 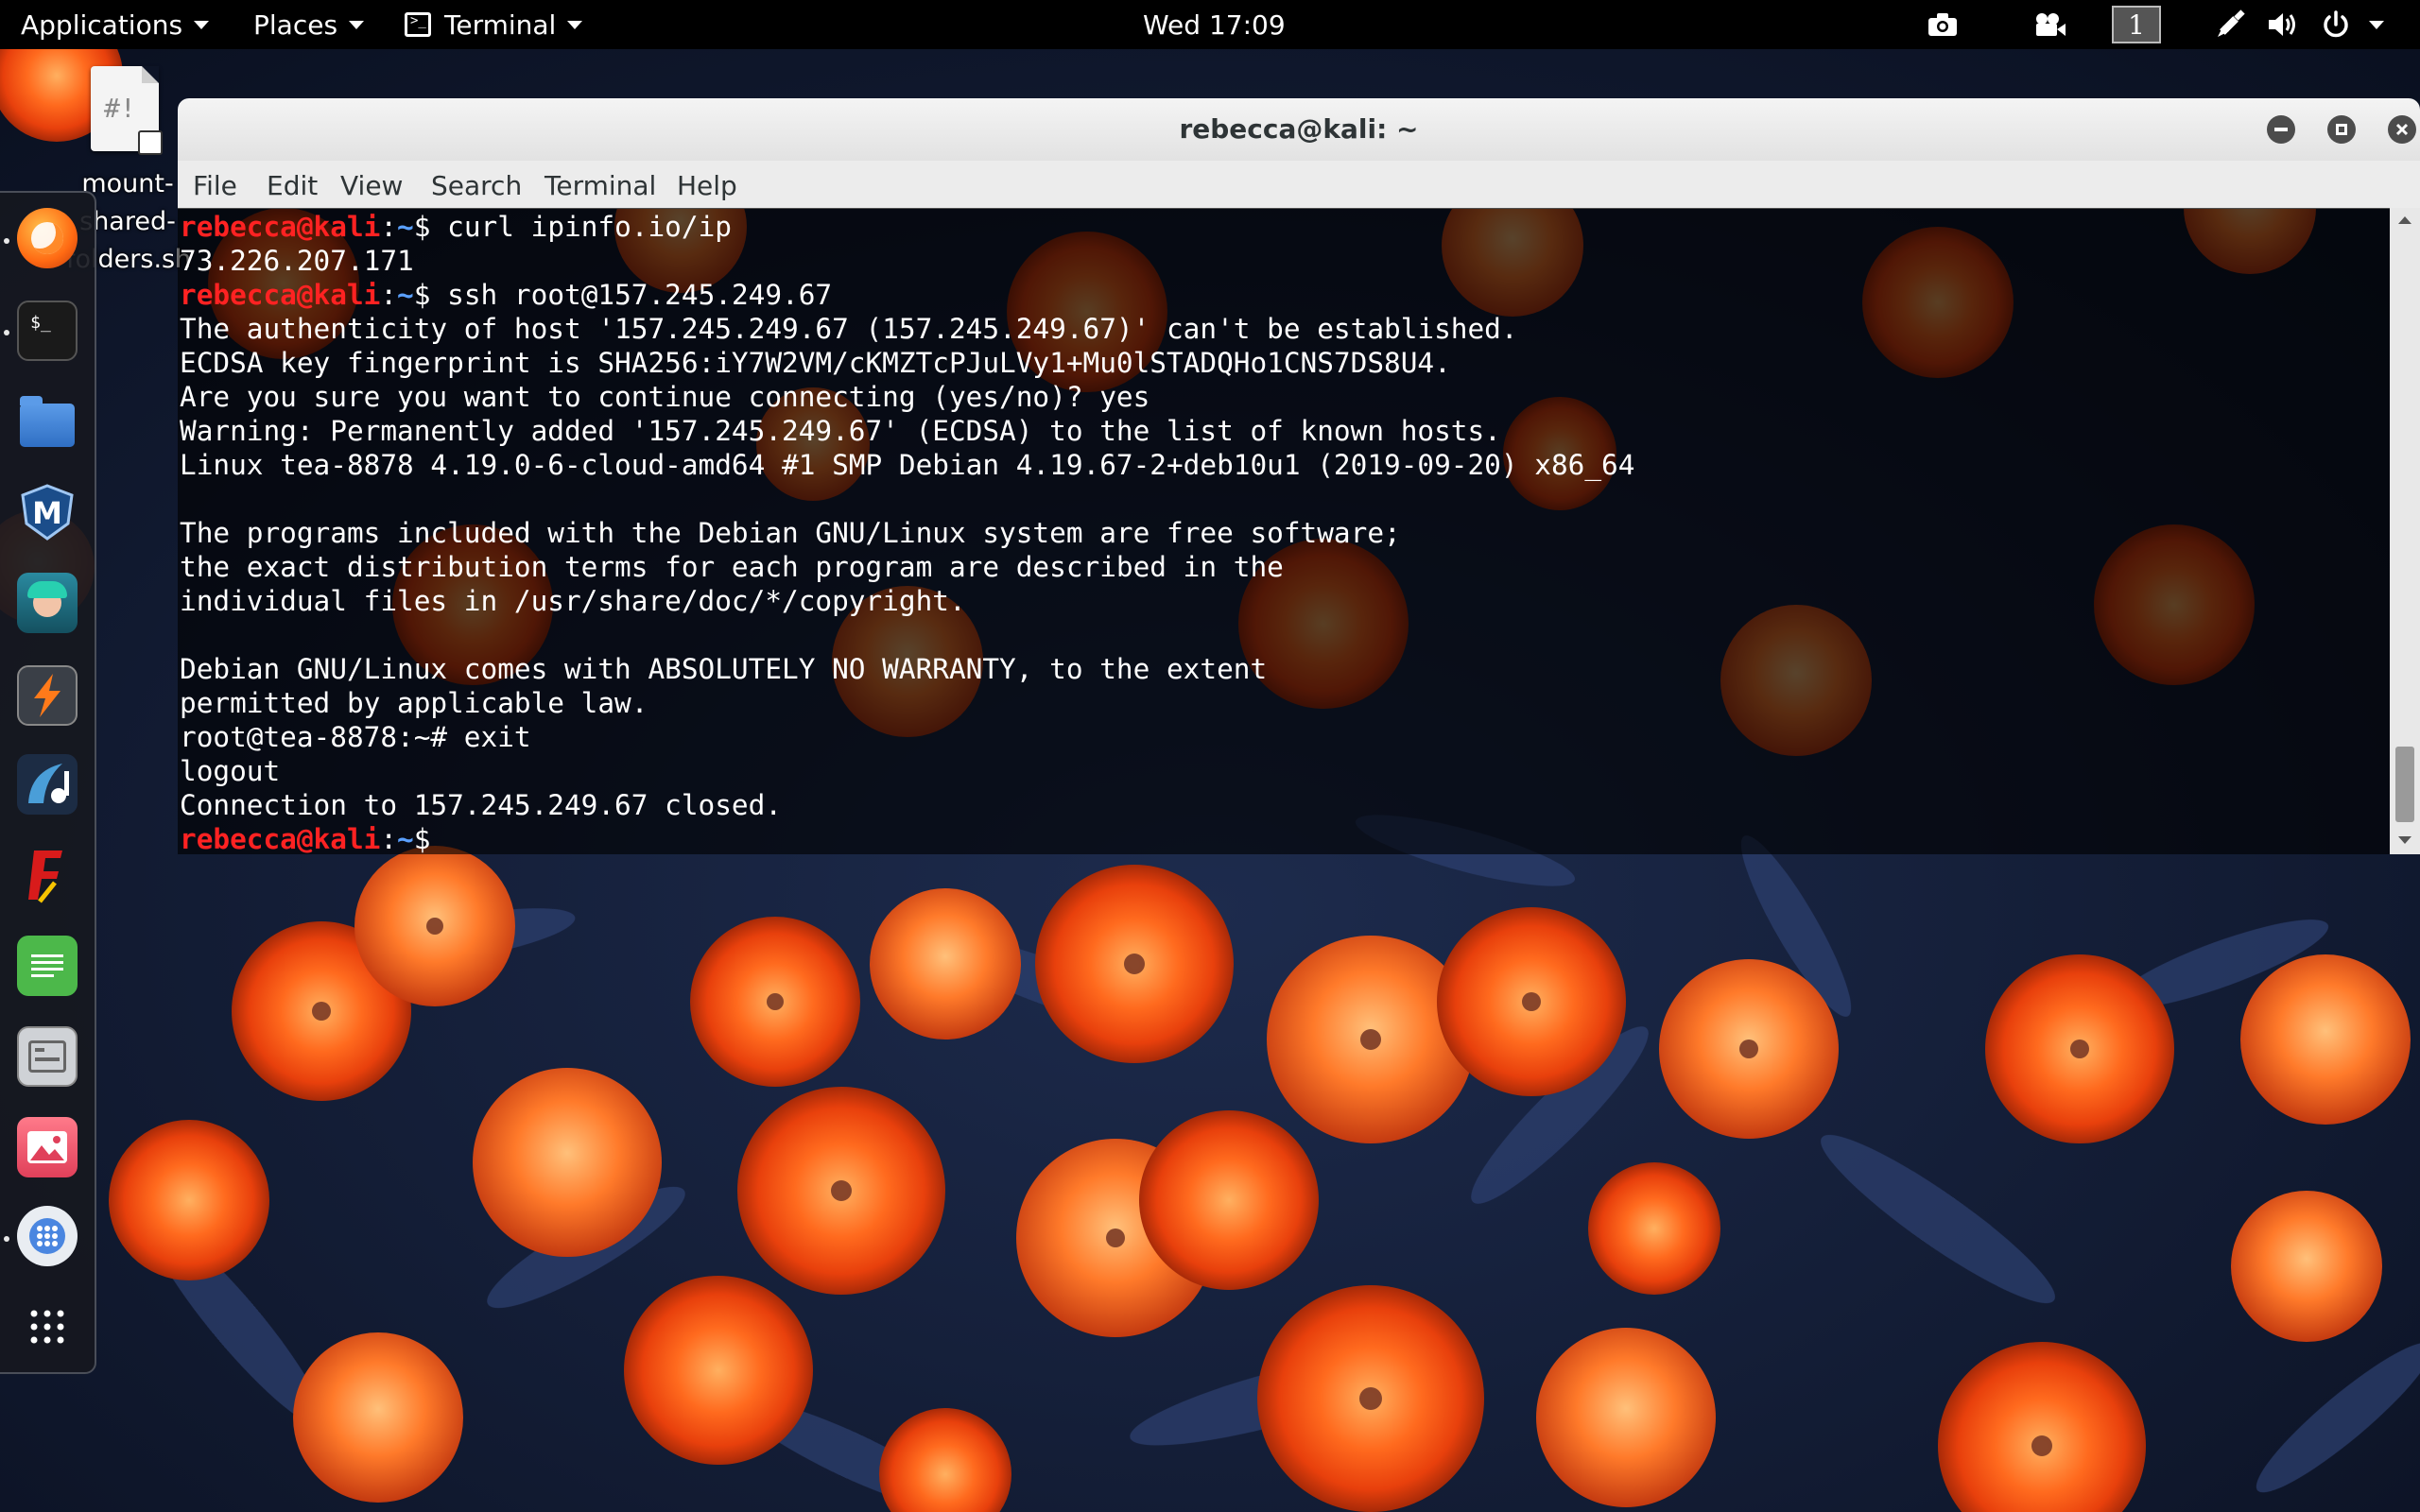 I want to click on close-button, so click(x=2402, y=129).